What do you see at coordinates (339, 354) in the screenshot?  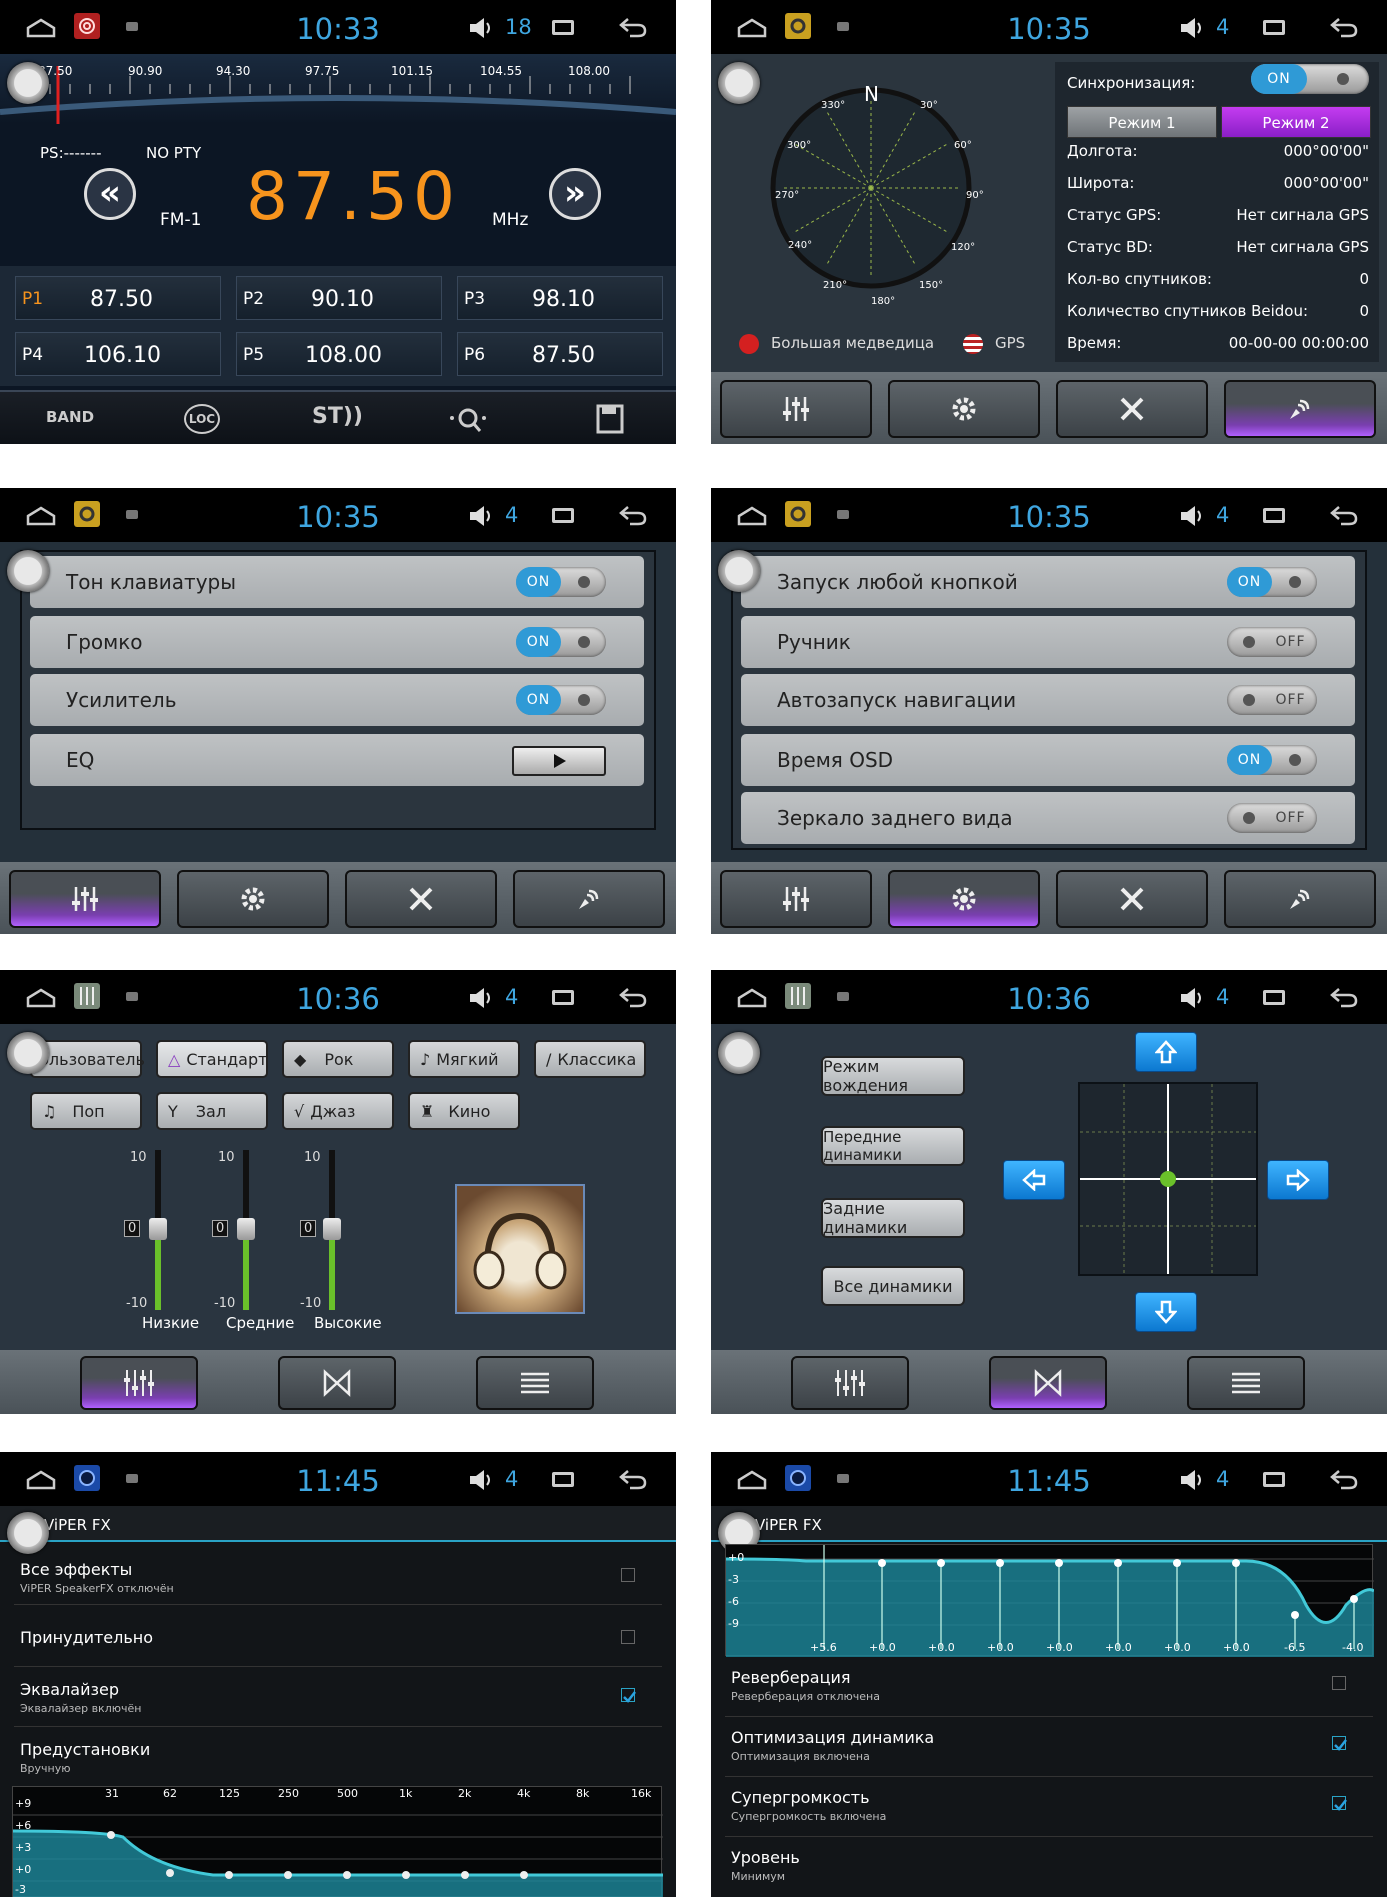 I see `preset-p5: P5 108.00` at bounding box center [339, 354].